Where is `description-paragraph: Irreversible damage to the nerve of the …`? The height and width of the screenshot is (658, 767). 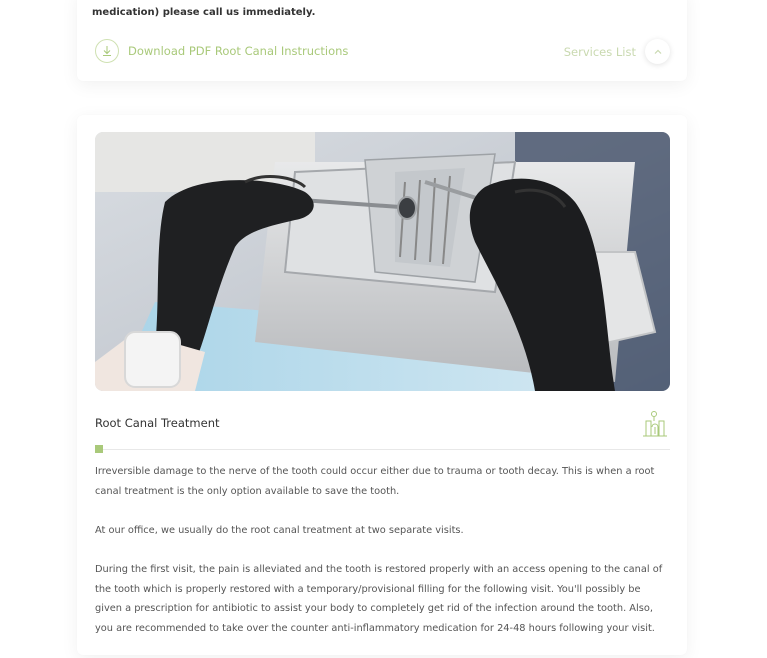 description-paragraph: Irreversible damage to the nerve of the … is located at coordinates (375, 481).